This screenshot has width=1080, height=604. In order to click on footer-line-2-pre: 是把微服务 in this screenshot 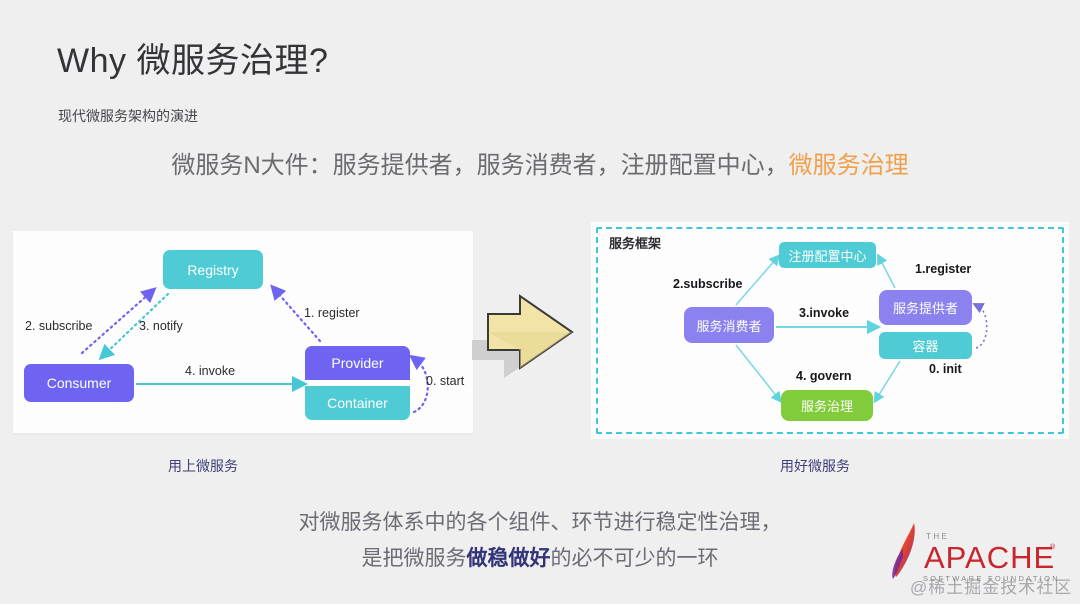, I will do `click(414, 558)`.